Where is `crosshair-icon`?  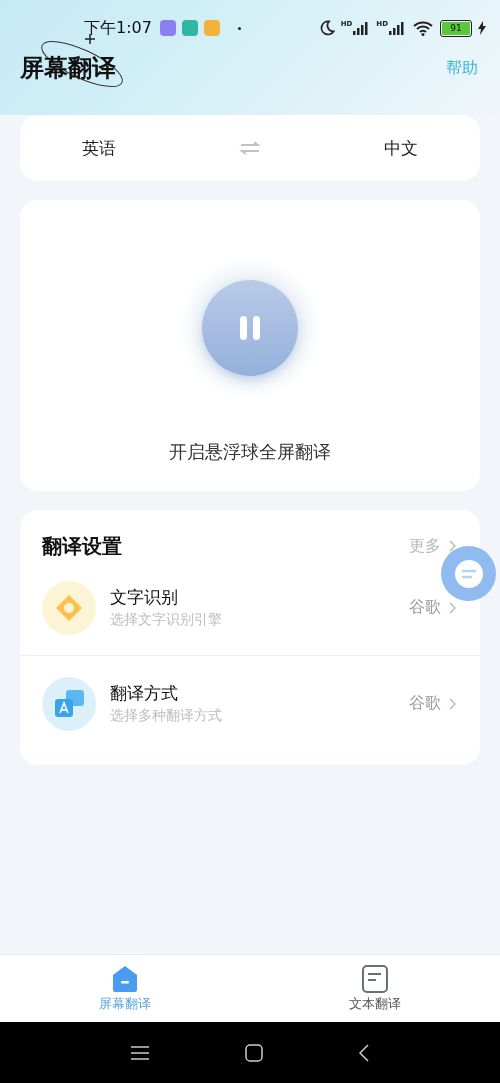
crosshair-icon is located at coordinates (69, 607).